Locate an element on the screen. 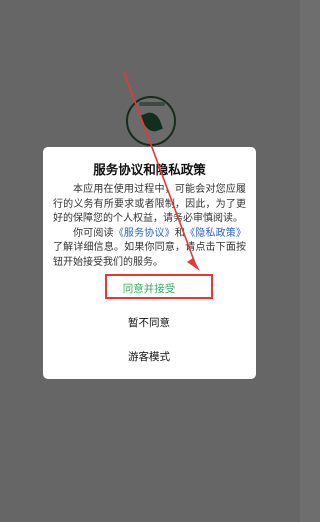  disagree-button: 暂不同意 is located at coordinates (149, 323).